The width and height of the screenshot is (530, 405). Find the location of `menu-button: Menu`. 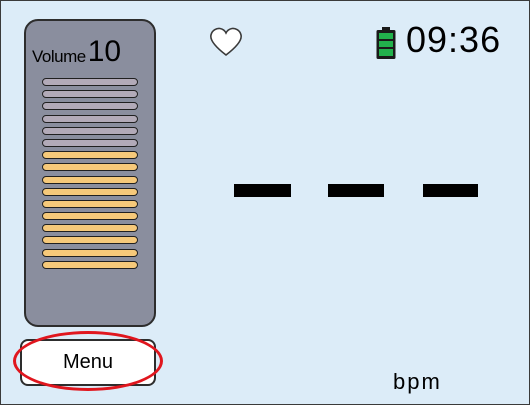

menu-button: Menu is located at coordinates (88, 362).